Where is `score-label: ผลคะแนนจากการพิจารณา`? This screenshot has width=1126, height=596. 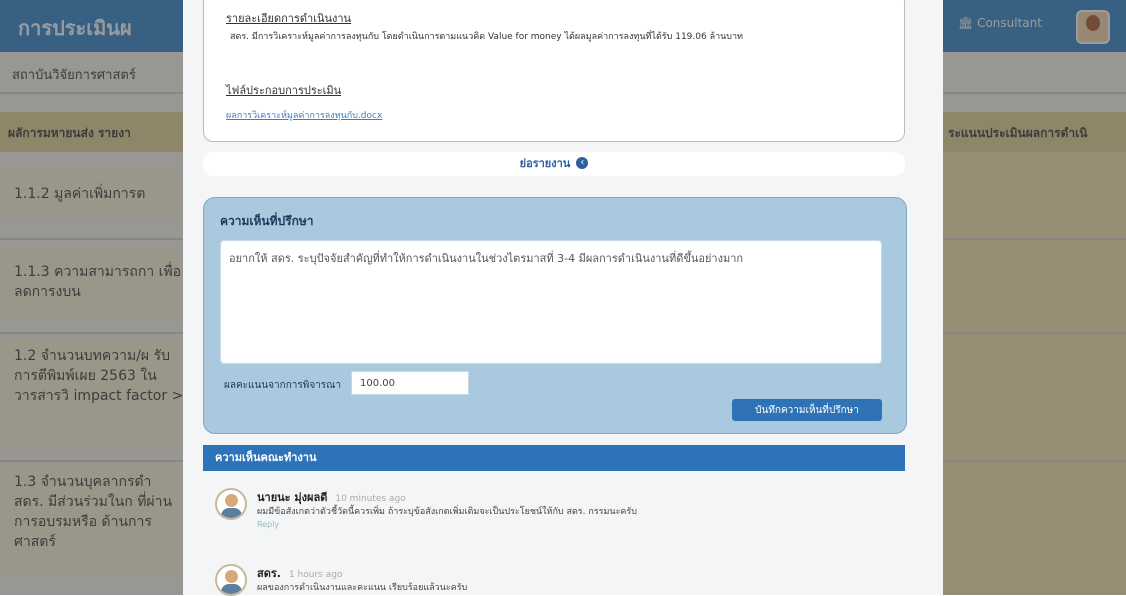 score-label: ผลคะแนนจากการพิจารณา is located at coordinates (283, 385).